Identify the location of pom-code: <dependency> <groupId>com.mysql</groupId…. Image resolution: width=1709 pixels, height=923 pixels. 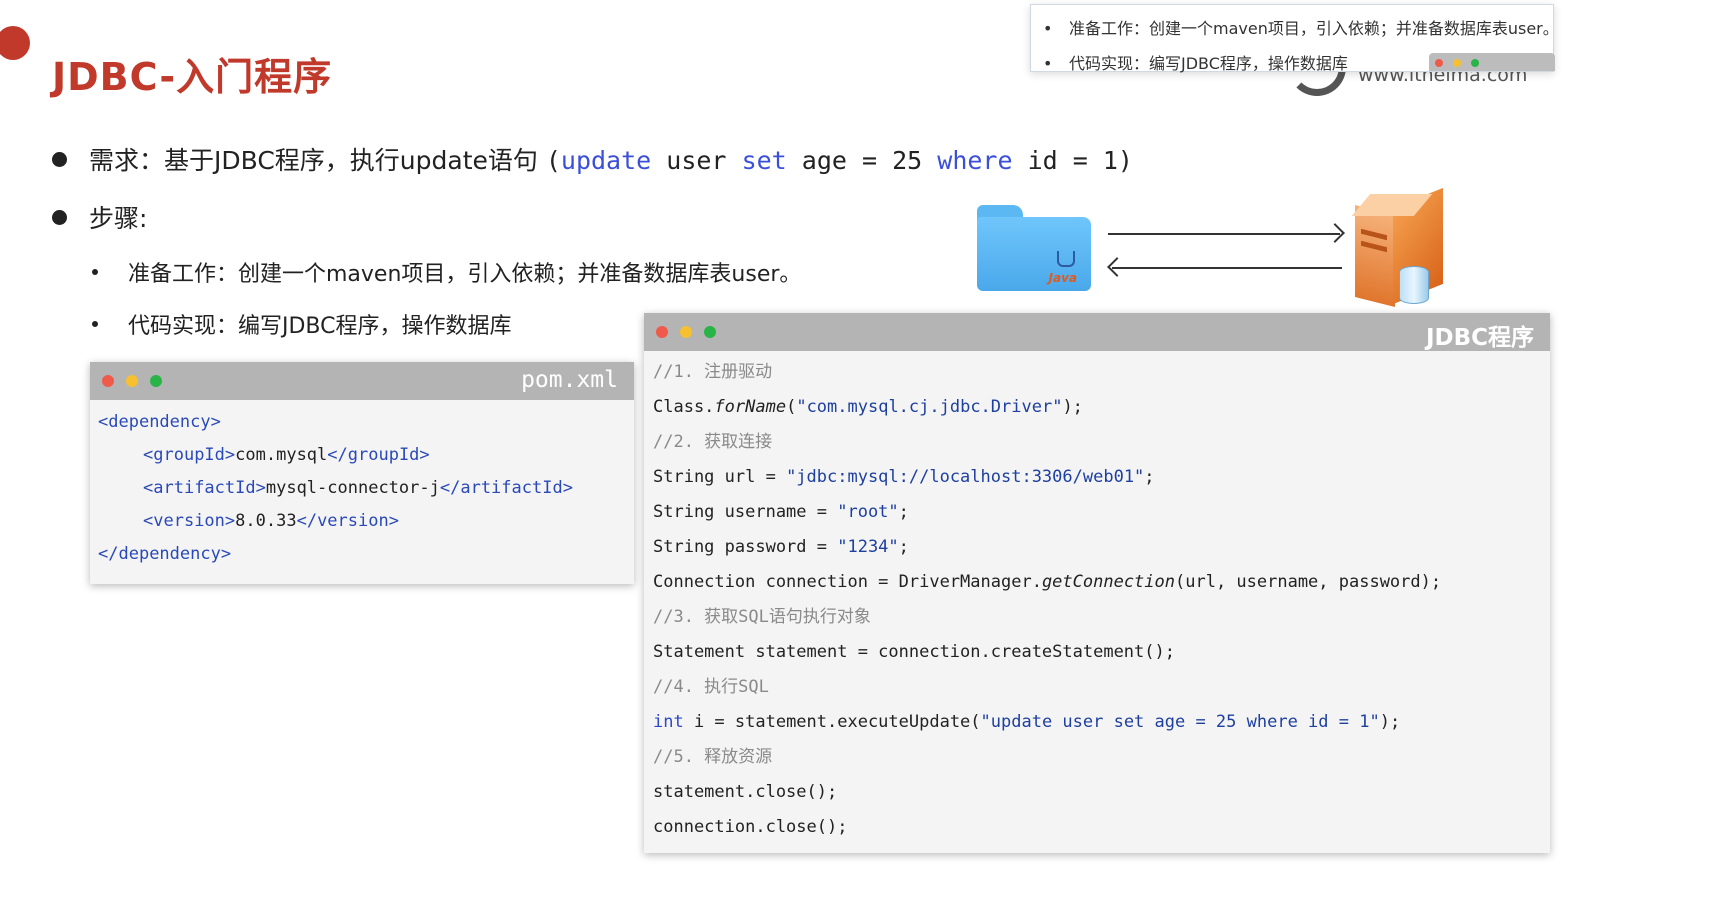
(362, 485).